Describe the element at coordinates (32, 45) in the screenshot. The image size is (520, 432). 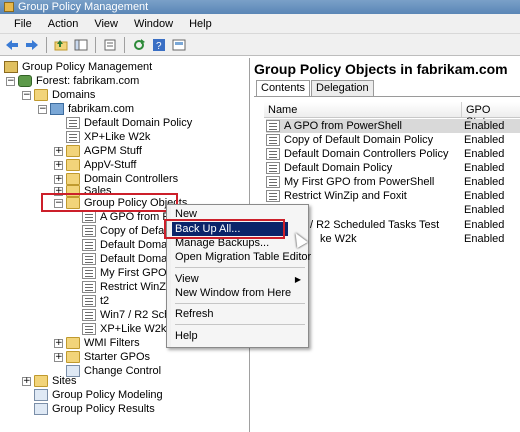
I see `forward-icon` at that location.